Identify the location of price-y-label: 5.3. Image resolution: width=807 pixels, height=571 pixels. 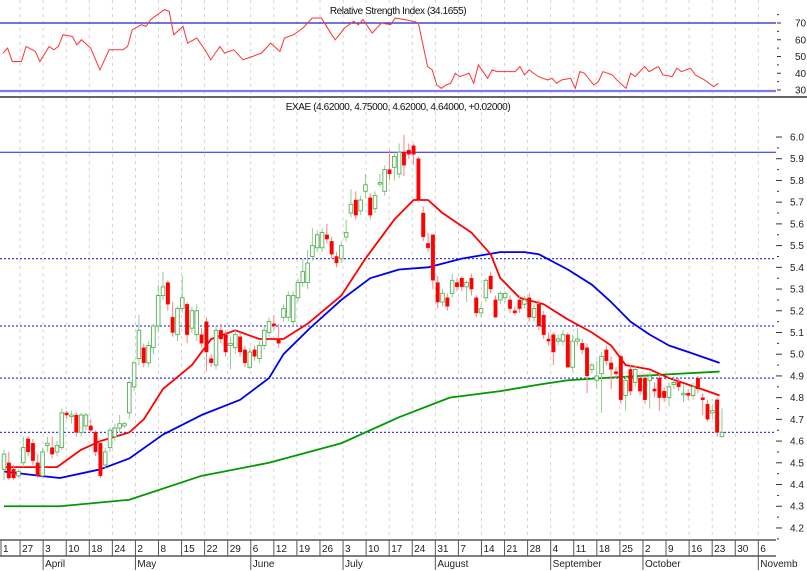
(797, 290).